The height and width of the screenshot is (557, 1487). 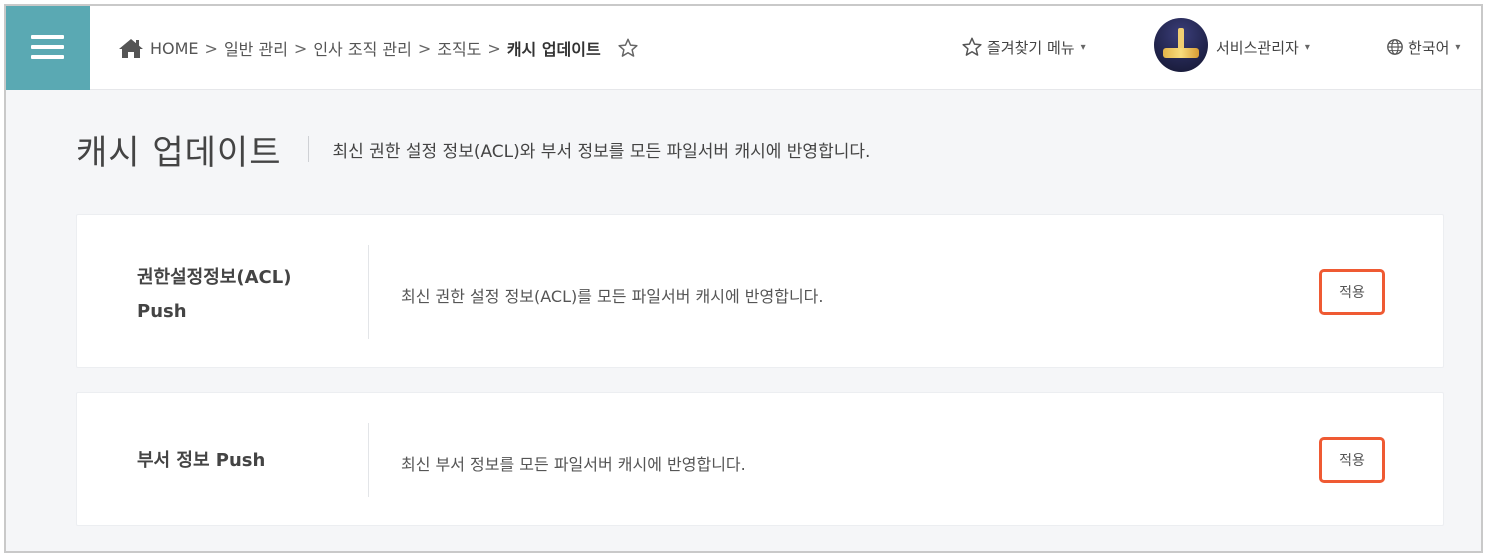 What do you see at coordinates (1352, 460) in the screenshot?
I see `apply-department-push-button: 적용` at bounding box center [1352, 460].